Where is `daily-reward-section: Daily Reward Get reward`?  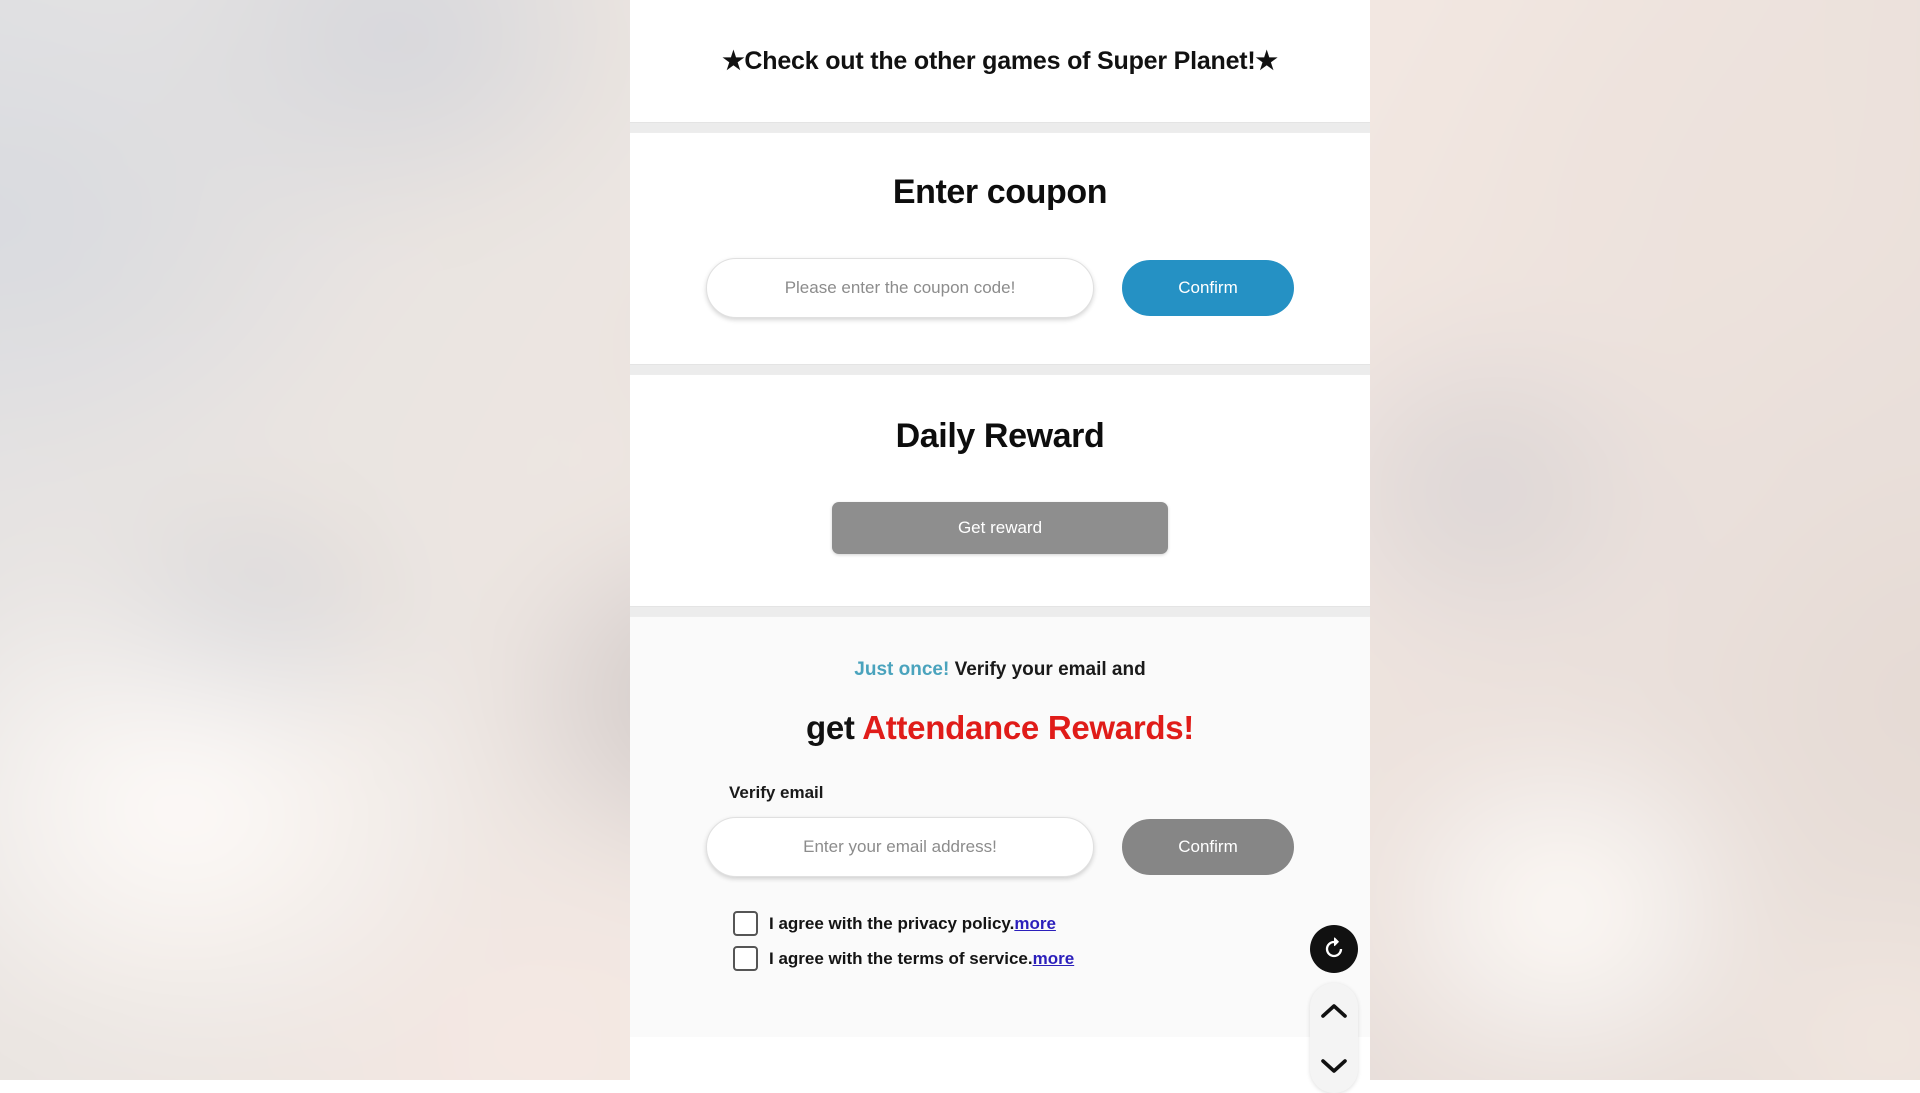 daily-reward-section: Daily Reward Get reward is located at coordinates (1000, 490).